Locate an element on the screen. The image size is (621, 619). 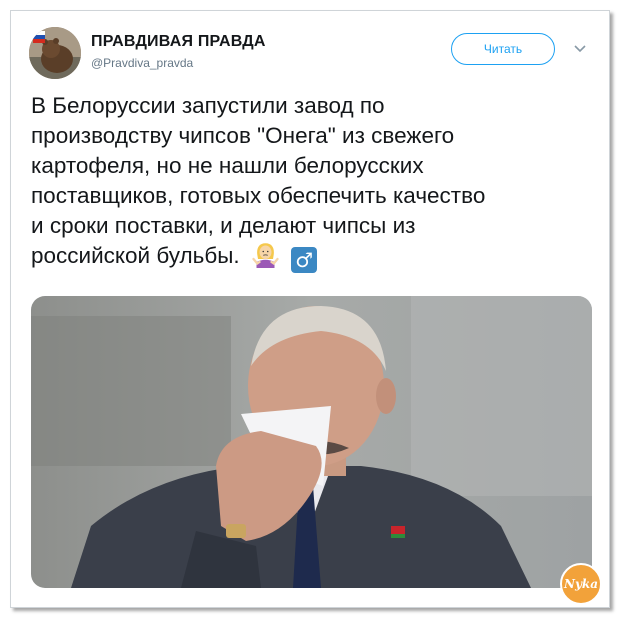
author-handle: @Pravdiva_pravda is located at coordinates (142, 63).